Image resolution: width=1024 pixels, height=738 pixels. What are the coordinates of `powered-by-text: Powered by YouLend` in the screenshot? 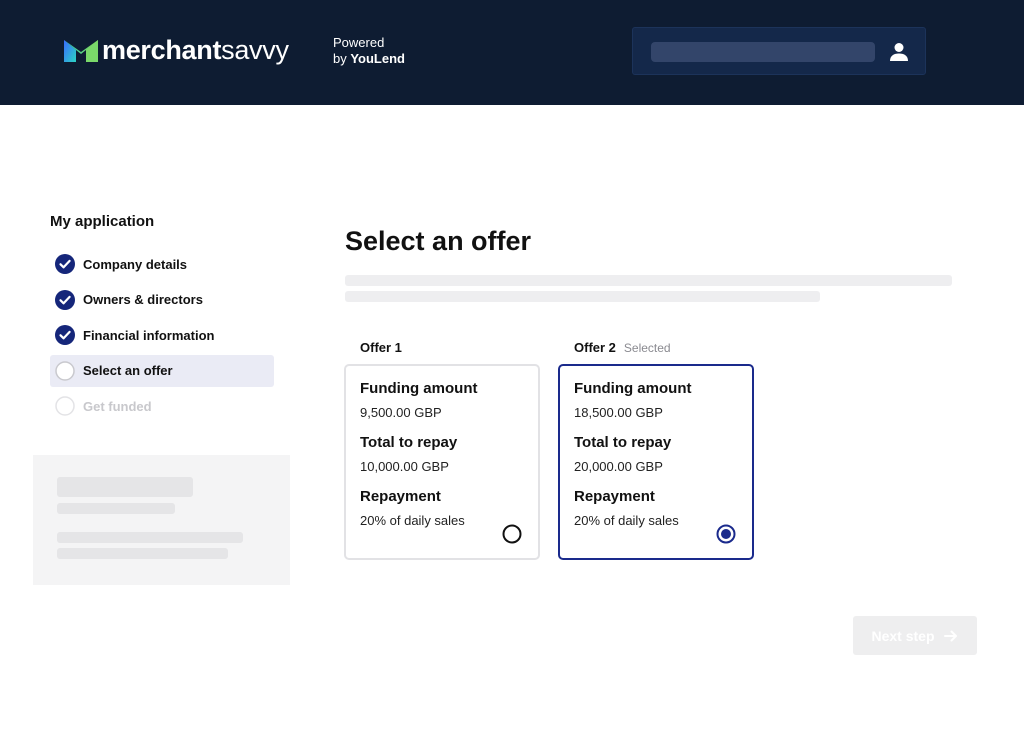 It's located at (369, 51).